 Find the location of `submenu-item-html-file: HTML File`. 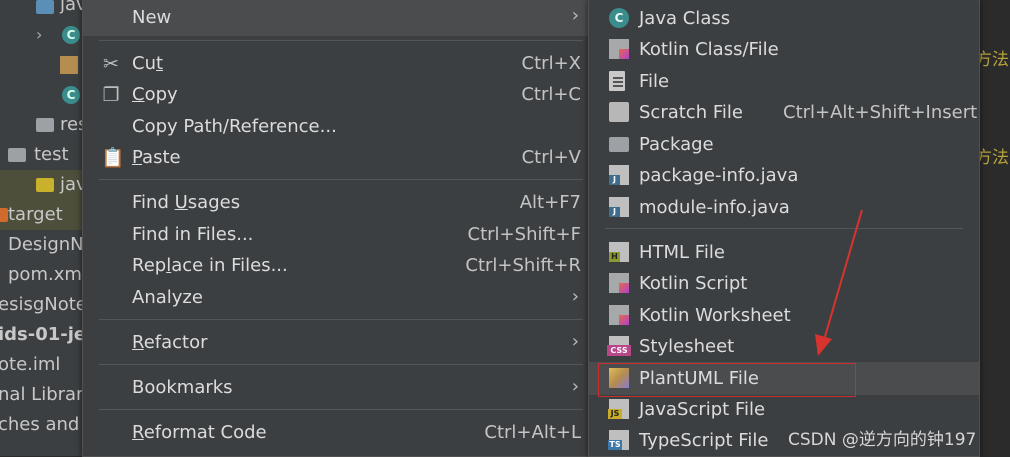

submenu-item-html-file: HTML File is located at coordinates (784, 252).